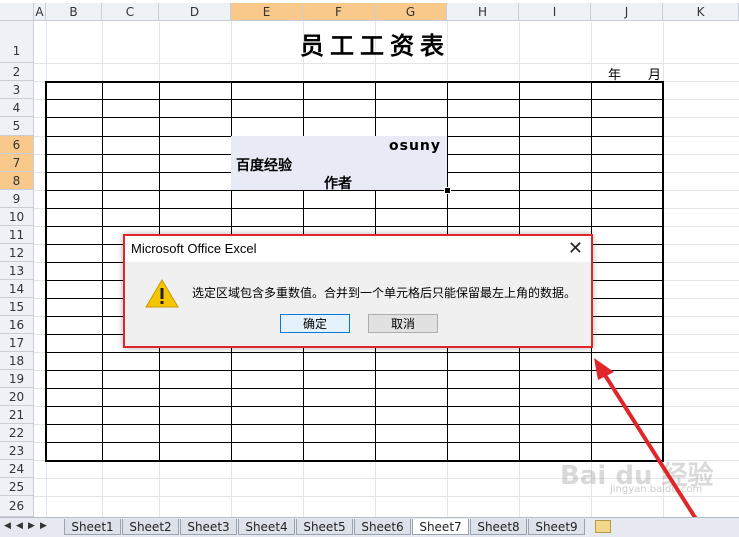 This screenshot has height=537, width=739. I want to click on dialog-message: 选定区域包含多重数值。合并到一个单元格后只能保留最左上角的数据。, so click(384, 293).